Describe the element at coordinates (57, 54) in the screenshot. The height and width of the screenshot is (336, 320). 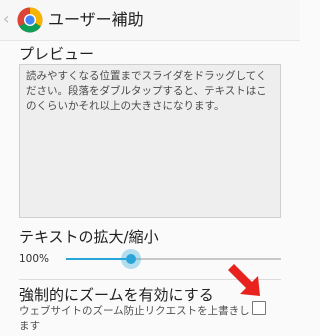
I see `preview-heading: プレビュー` at that location.